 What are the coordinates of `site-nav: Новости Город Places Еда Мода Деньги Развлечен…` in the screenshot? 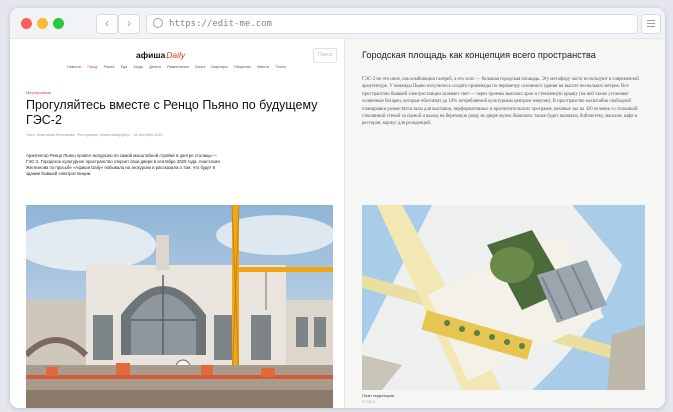 It's located at (176, 70).